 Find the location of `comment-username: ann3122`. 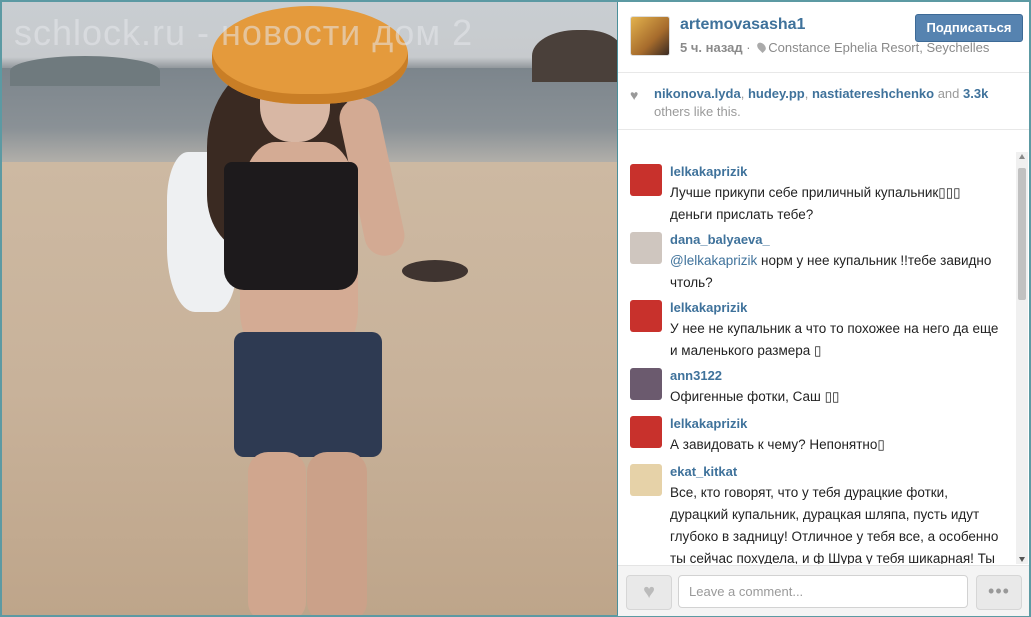

comment-username: ann3122 is located at coordinates (696, 375).